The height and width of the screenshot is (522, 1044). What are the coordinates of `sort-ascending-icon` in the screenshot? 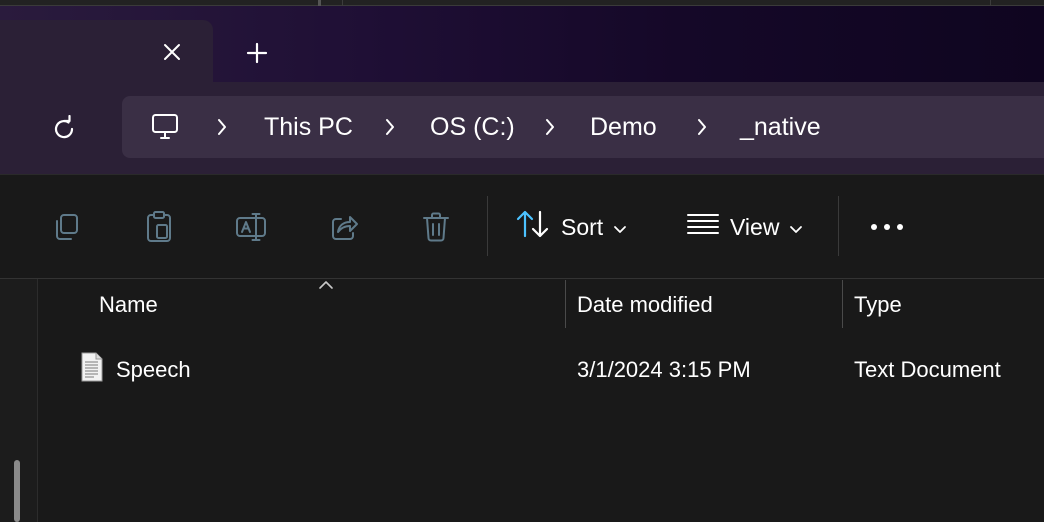 It's located at (326, 285).